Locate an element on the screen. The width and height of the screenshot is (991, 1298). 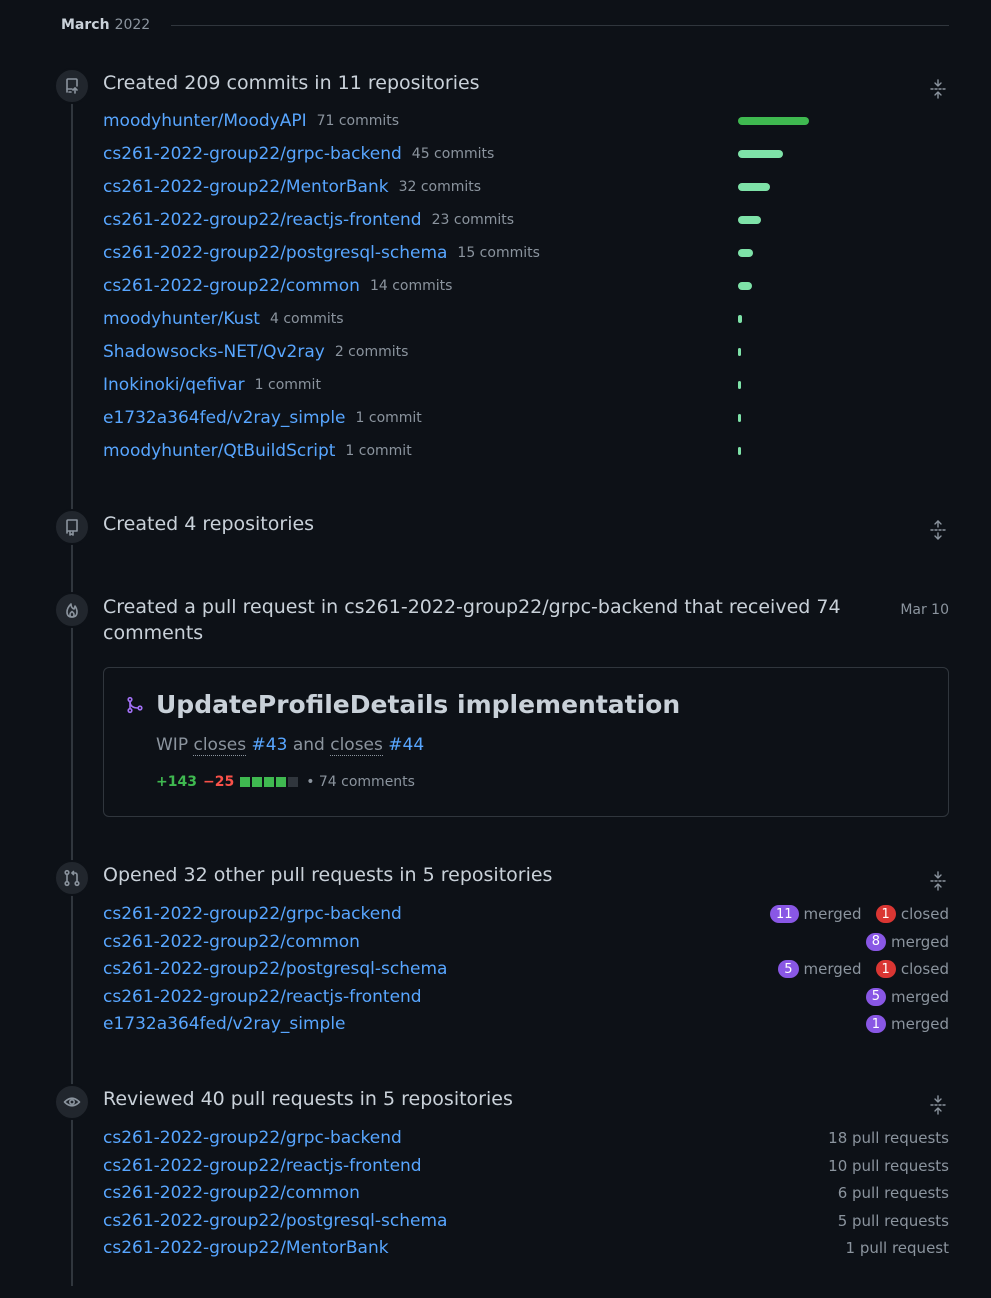
pr-body: WIP closes #43 and closes #44 is located at coordinates (290, 745).